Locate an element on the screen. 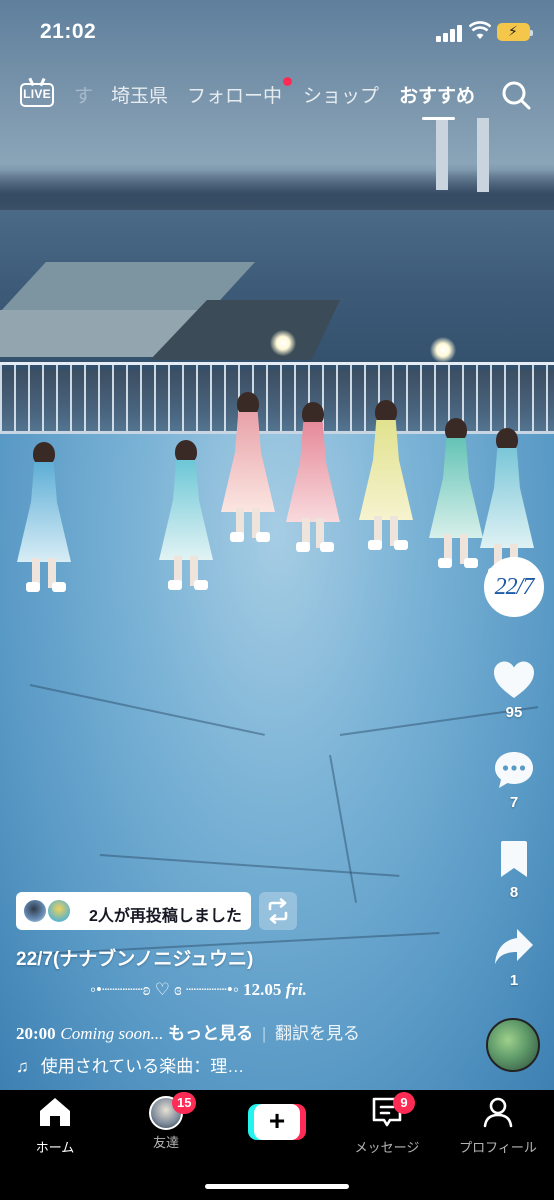  nav-profile: プロフィール is located at coordinates (498, 1126).